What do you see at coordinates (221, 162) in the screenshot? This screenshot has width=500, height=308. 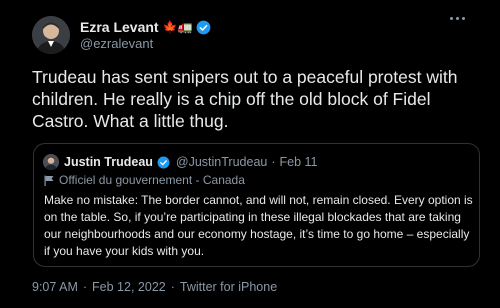 I see `quoted-author-handle: @JustinTrudeau` at bounding box center [221, 162].